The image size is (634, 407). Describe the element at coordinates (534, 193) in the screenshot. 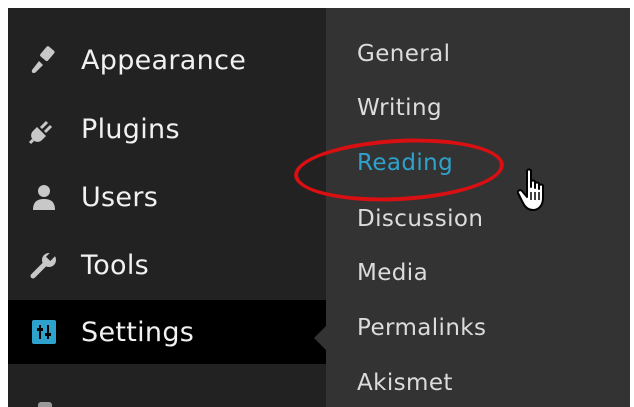

I see `hand-pointer-icon` at that location.